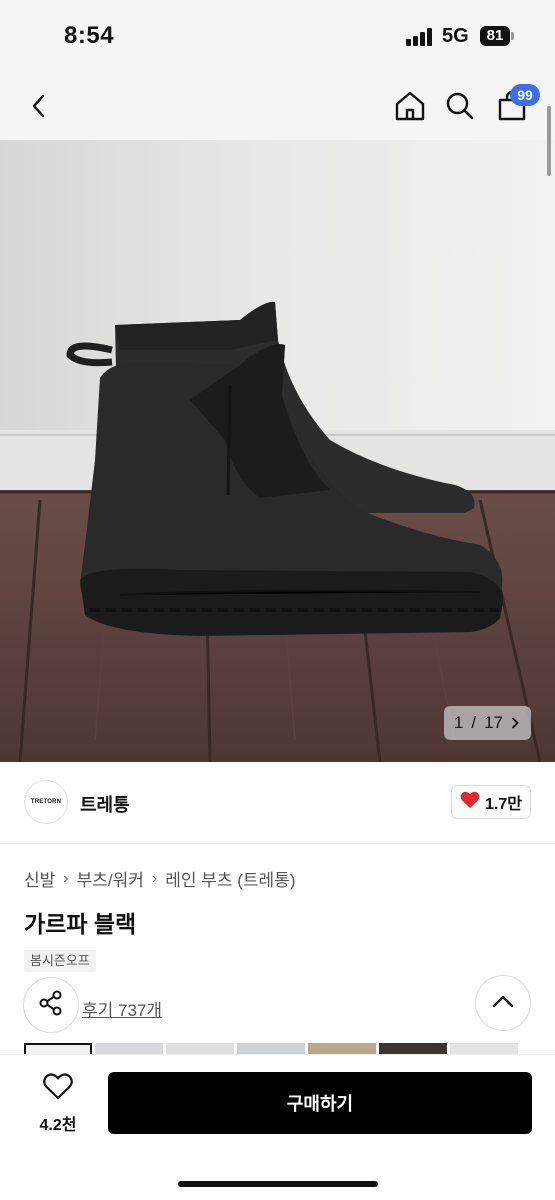 This screenshot has height=1200, width=555. I want to click on breadcrumb: 신발 › 부츠/워커 › 레인 부츠 (트레통), so click(159, 878).